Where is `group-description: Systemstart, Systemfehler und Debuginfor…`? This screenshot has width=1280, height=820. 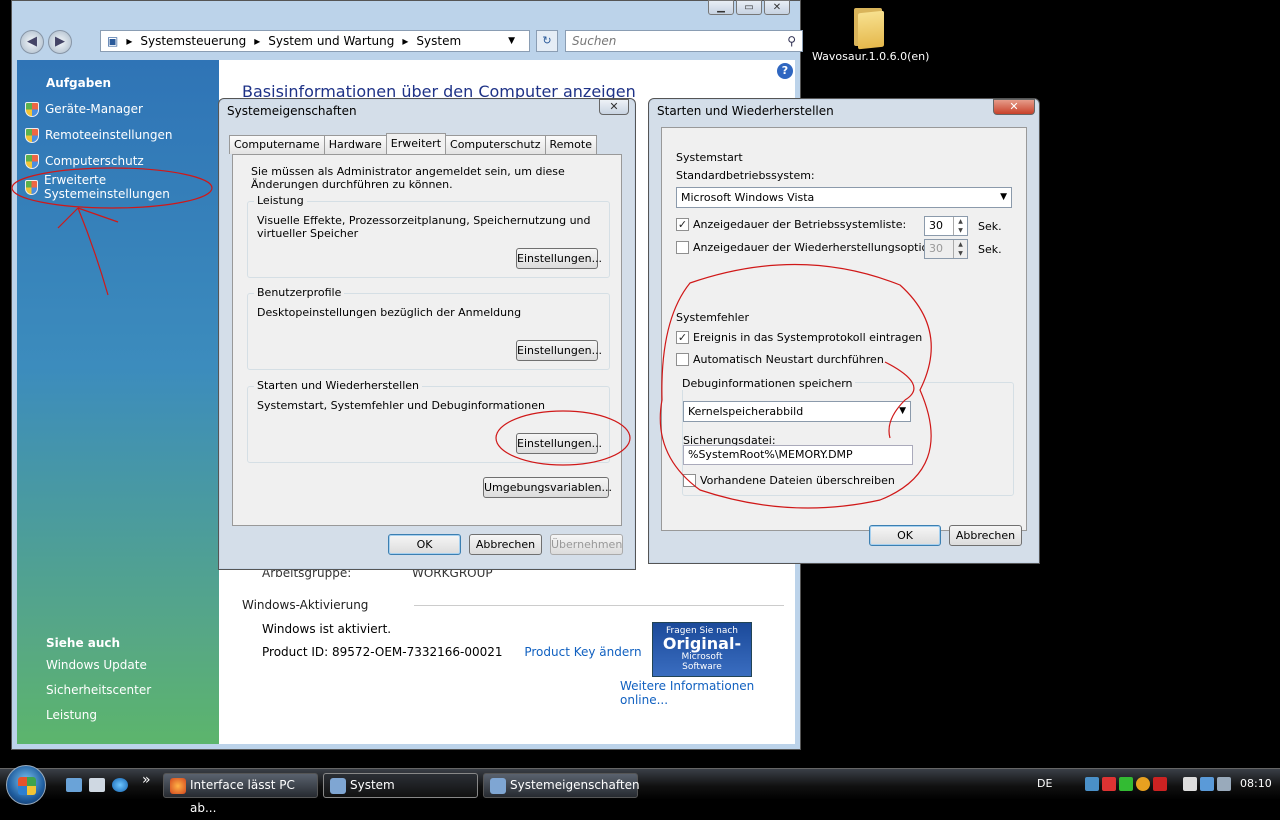
group-description: Systemstart, Systemfehler und Debuginfor… is located at coordinates (401, 405).